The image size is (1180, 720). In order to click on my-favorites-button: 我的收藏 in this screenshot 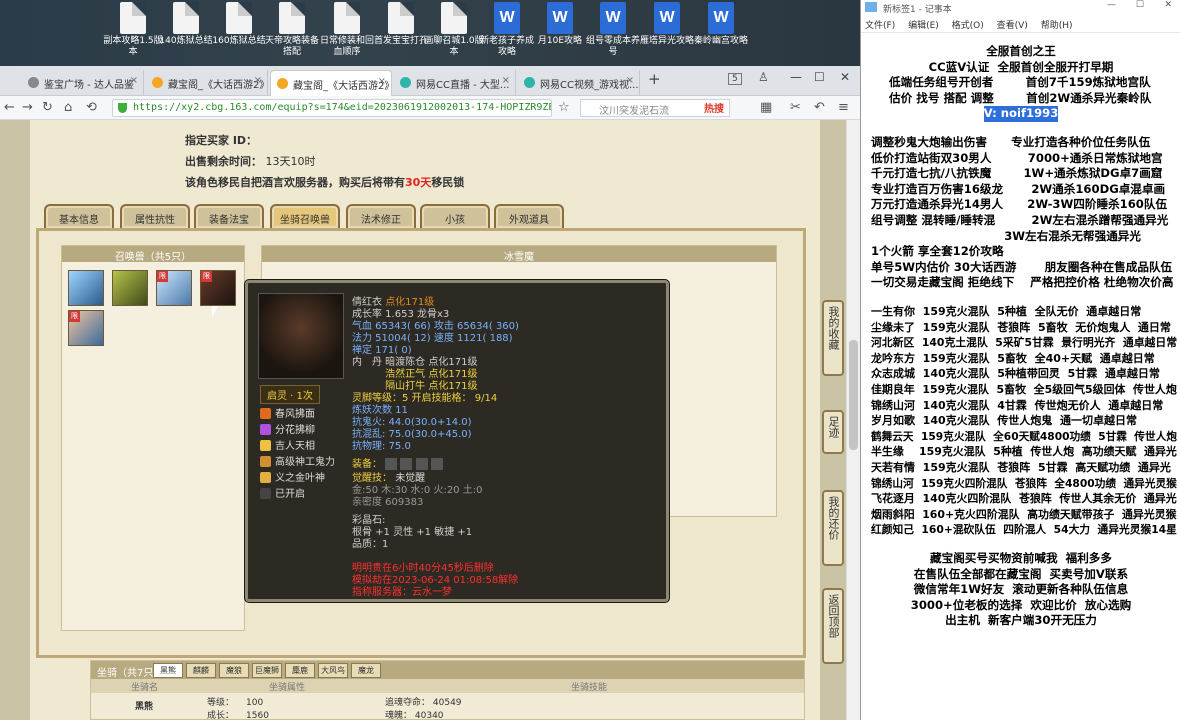, I will do `click(833, 338)`.